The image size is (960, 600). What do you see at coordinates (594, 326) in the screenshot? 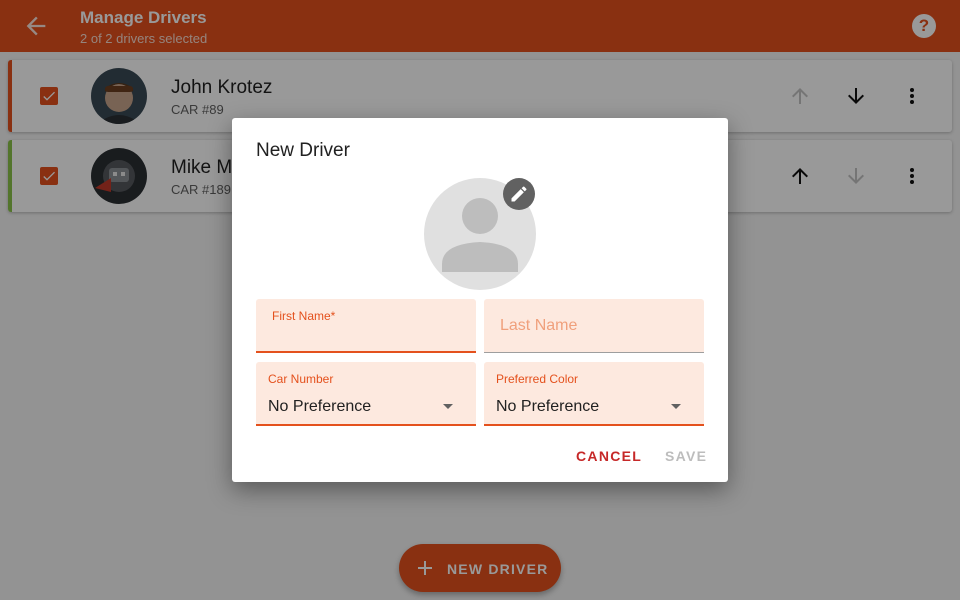
I see `last-name-field: Last Name` at bounding box center [594, 326].